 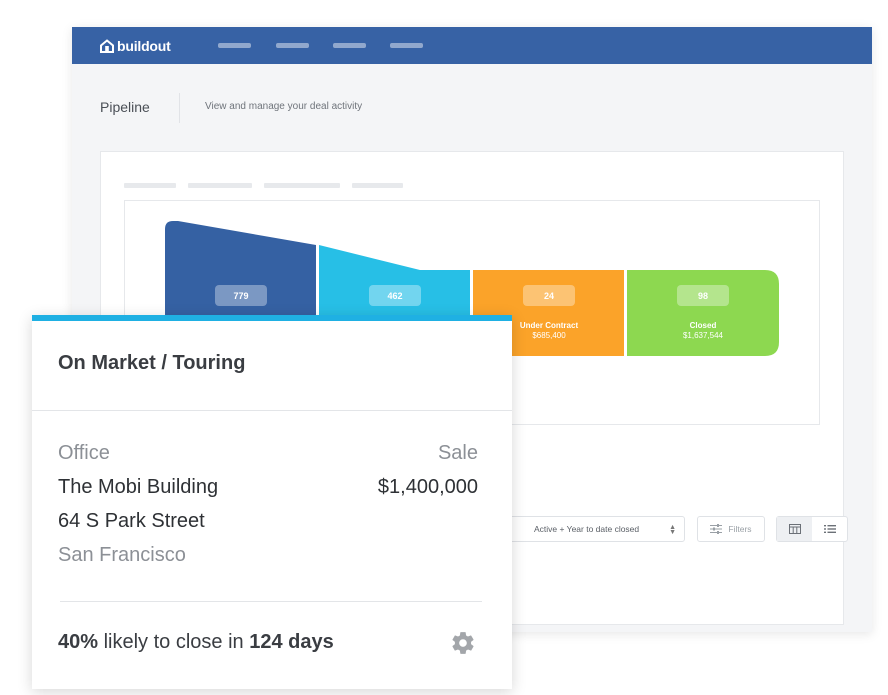 I want to click on stage-count-badge: 462, so click(x=395, y=295).